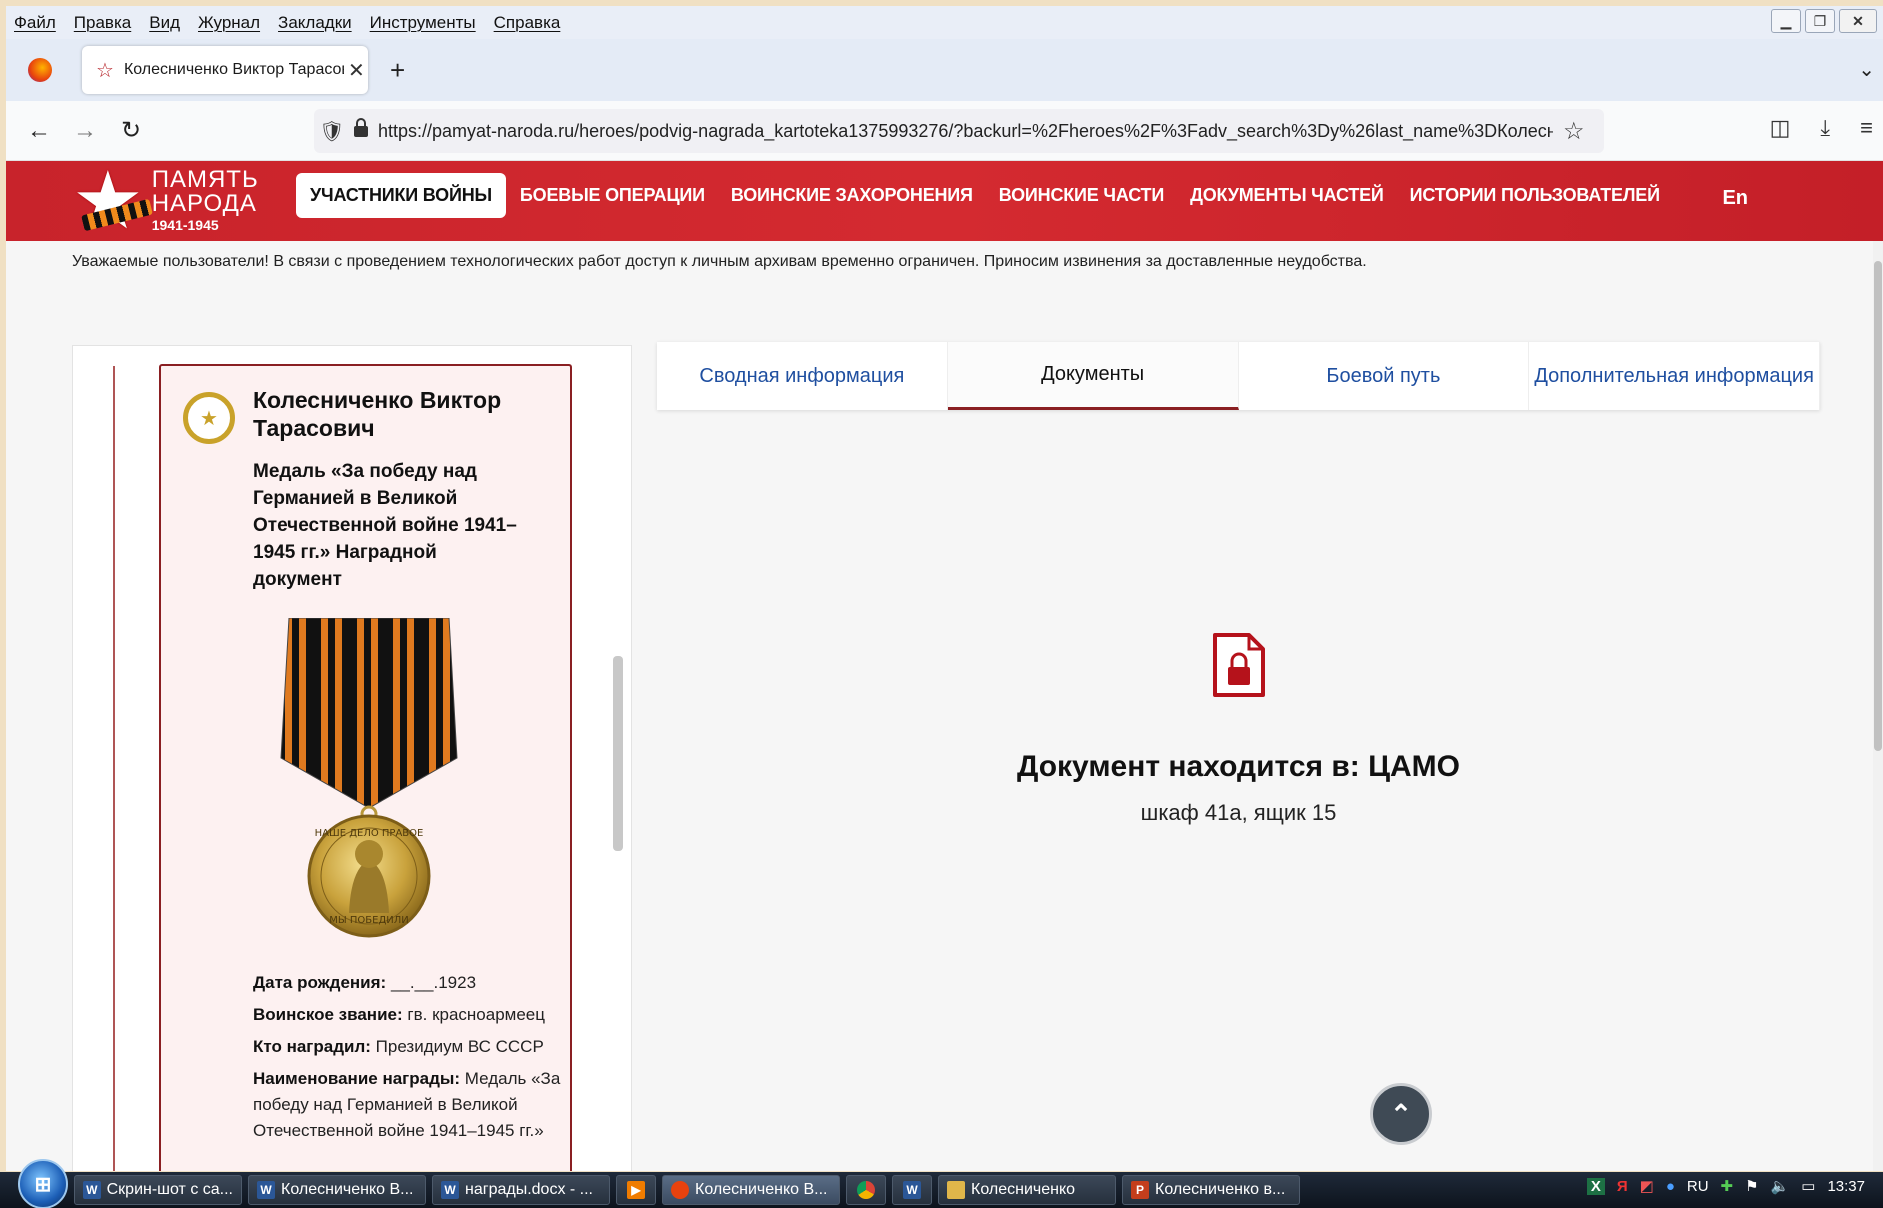  I want to click on toolbar-right: ◫ ⤓ ≡, so click(1821, 128).